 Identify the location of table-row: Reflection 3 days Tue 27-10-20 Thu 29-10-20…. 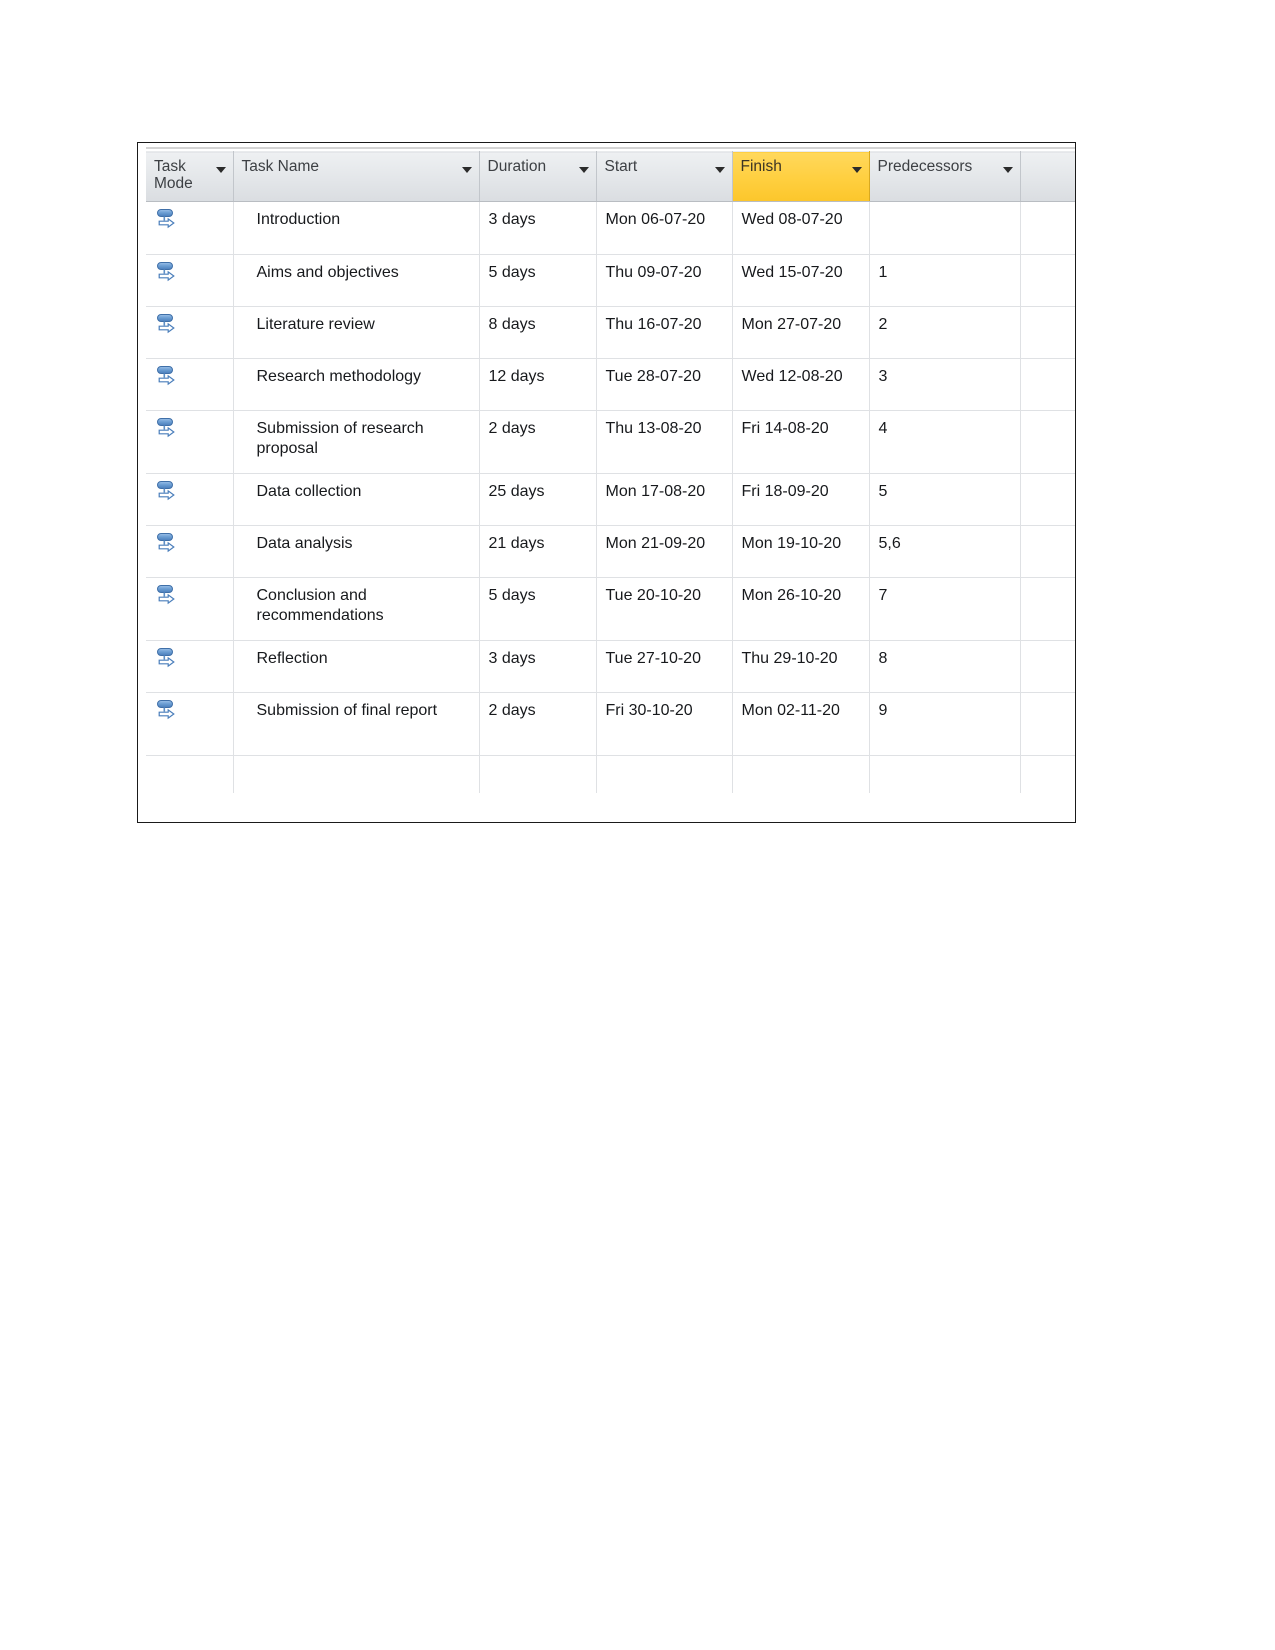
(610, 666).